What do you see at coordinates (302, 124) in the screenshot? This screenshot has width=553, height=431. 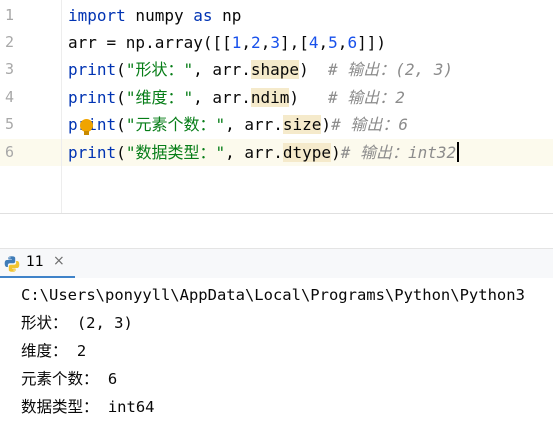 I see `attribute-token: size` at bounding box center [302, 124].